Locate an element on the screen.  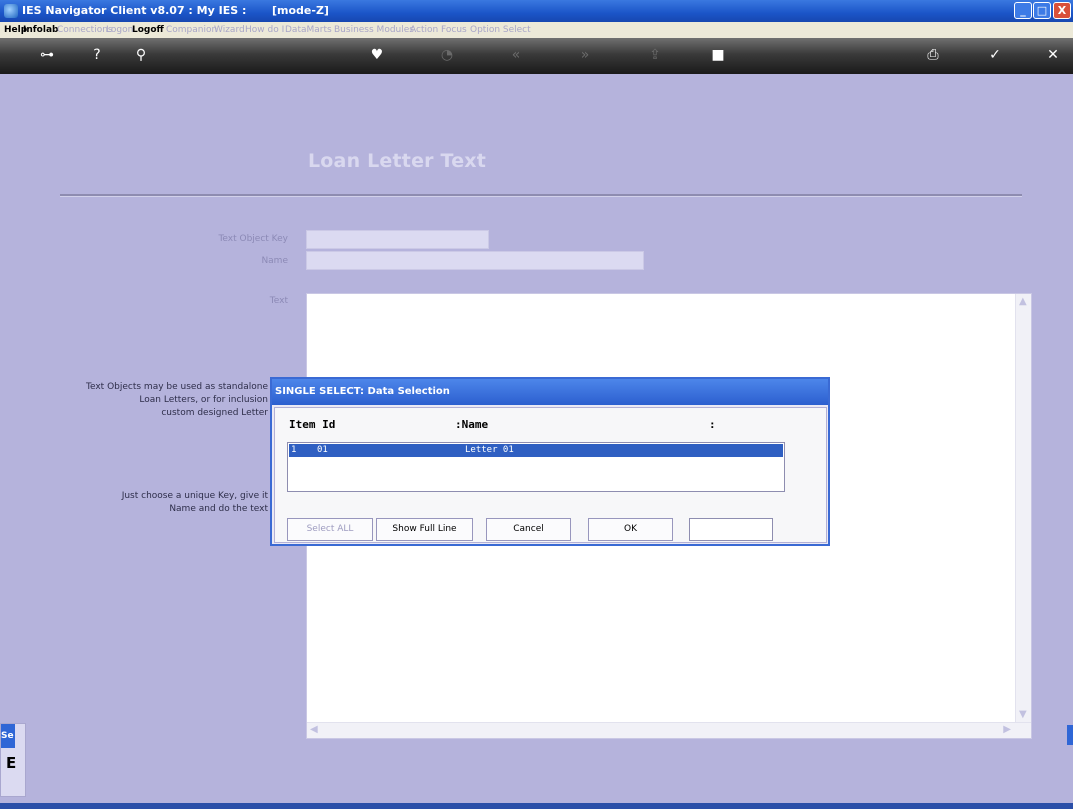
column-extra: : is located at coordinates (712, 424).